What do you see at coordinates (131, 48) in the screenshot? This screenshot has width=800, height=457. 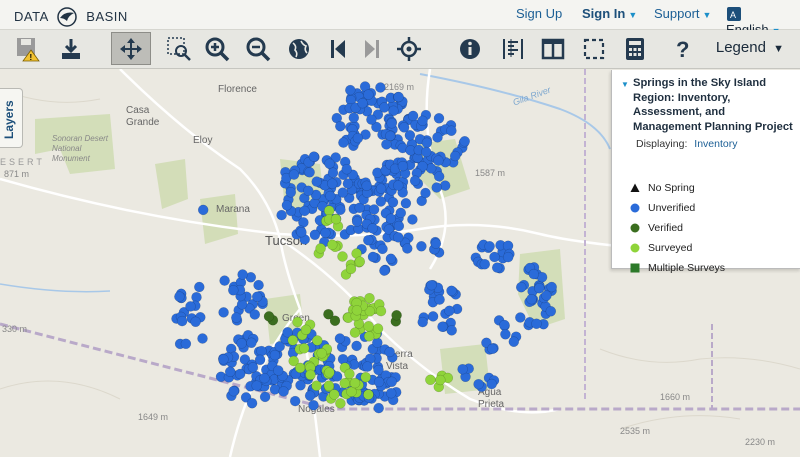 I see `pan-tool-button` at bounding box center [131, 48].